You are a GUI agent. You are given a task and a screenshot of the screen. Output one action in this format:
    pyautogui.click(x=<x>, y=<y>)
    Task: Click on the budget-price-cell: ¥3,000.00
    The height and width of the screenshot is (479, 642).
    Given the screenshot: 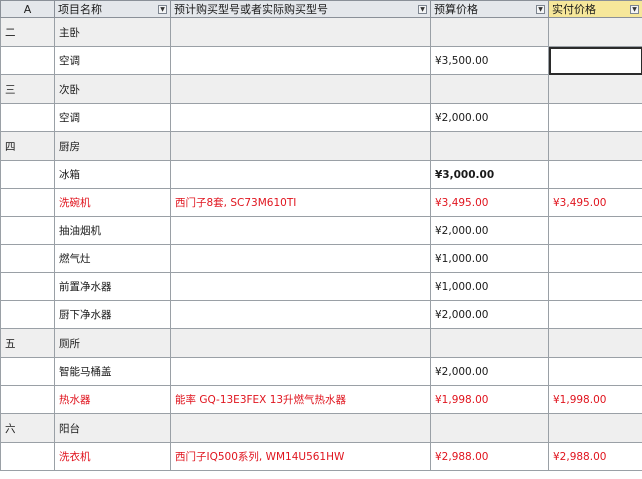 What is the action you would take?
    pyautogui.click(x=489, y=174)
    